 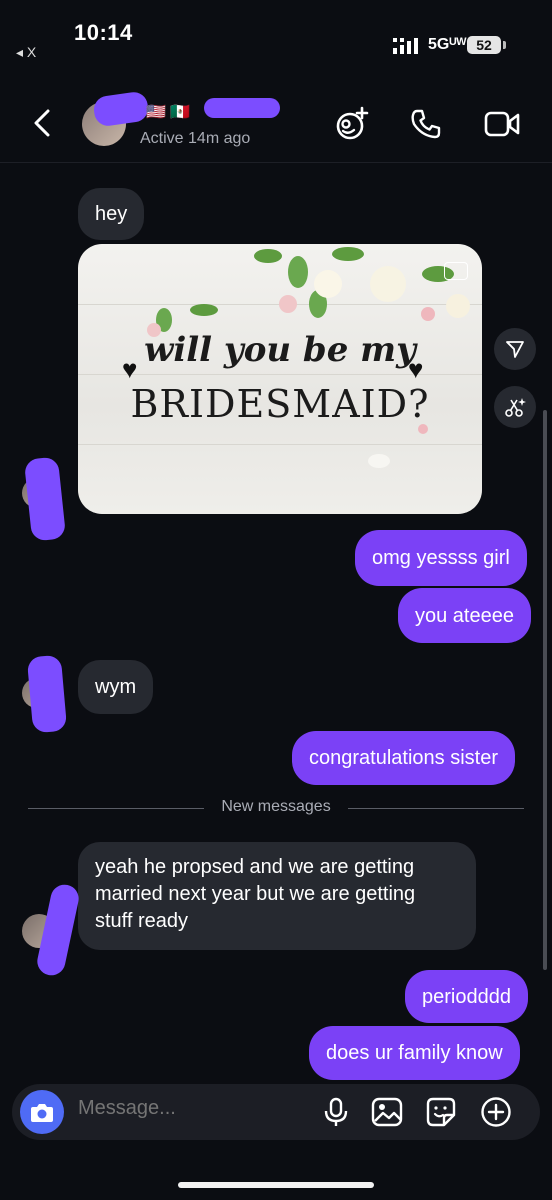 What do you see at coordinates (116, 687) in the screenshot?
I see `incoming-message-bubble: wym` at bounding box center [116, 687].